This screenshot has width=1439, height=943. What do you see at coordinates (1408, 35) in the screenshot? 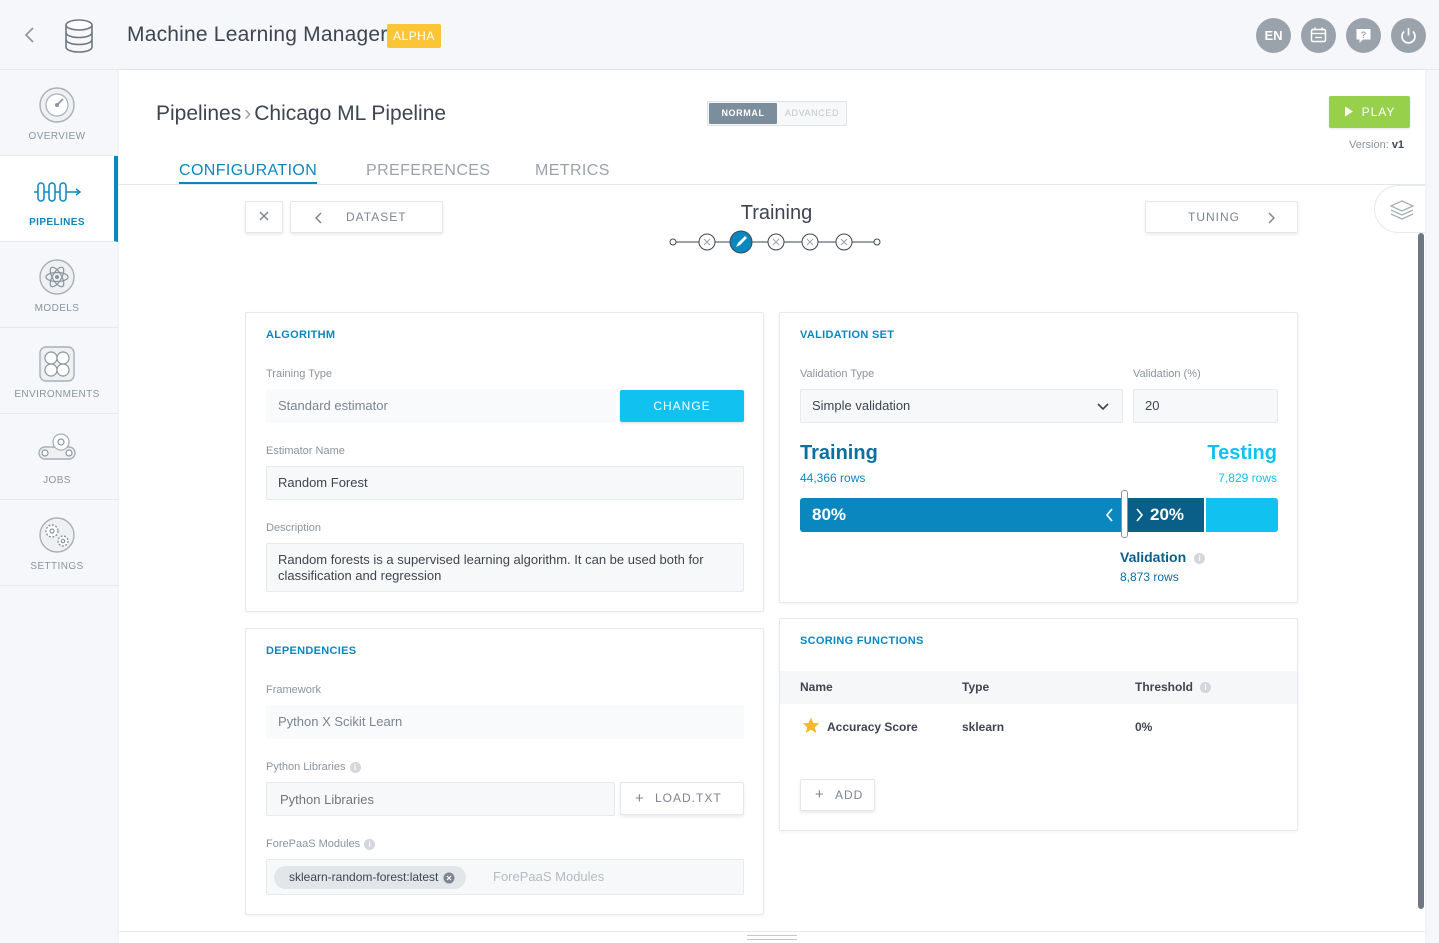
I see `power-icon` at bounding box center [1408, 35].